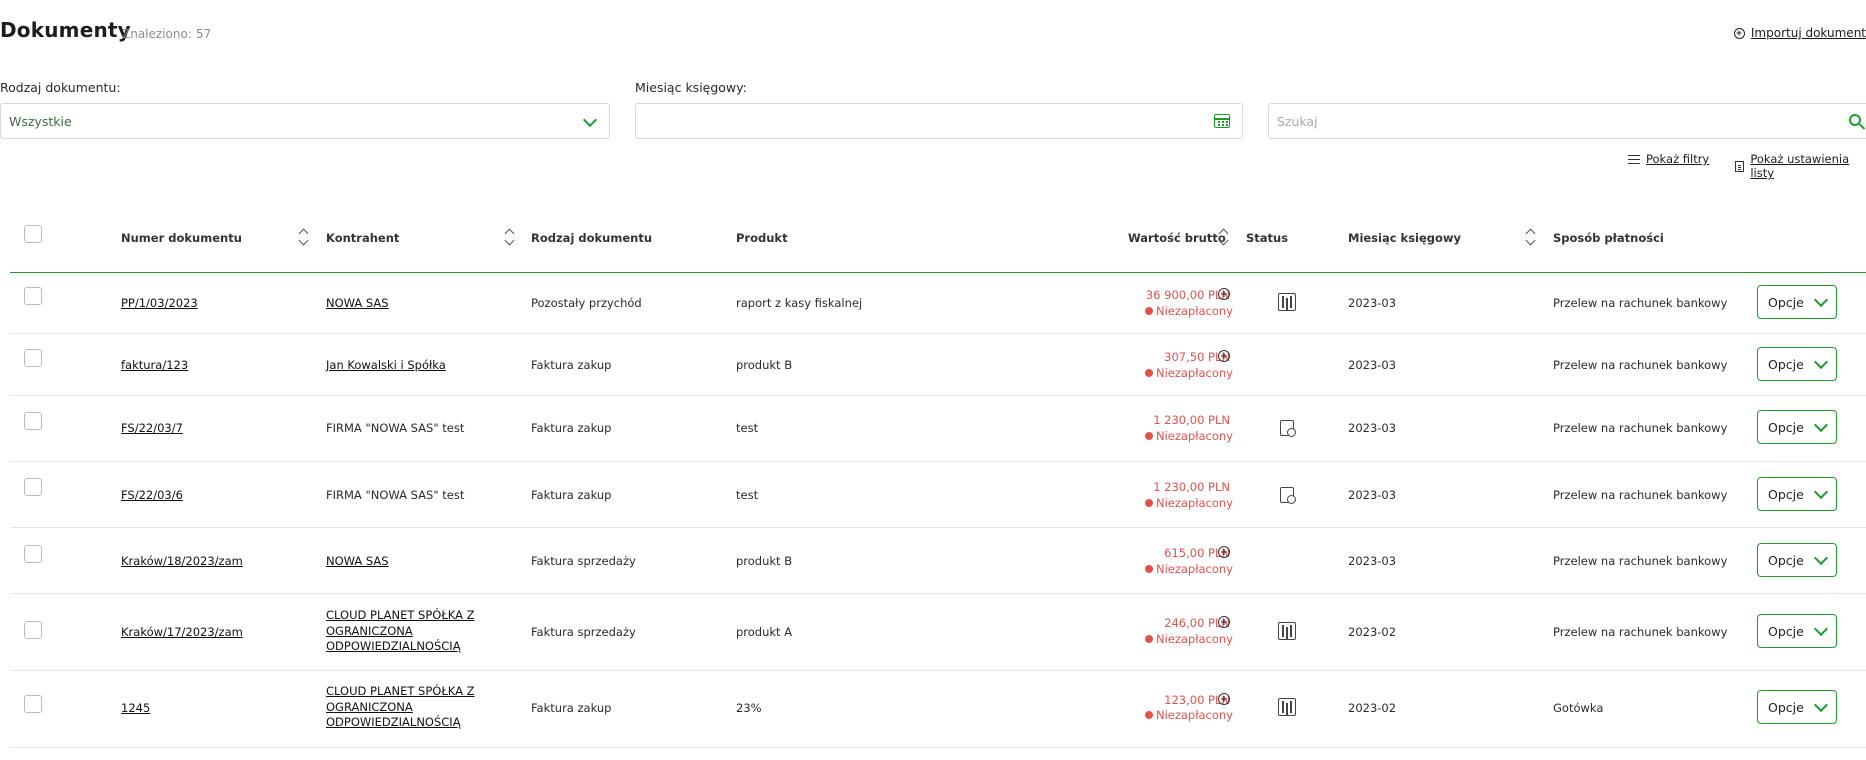  I want to click on calendar-icon, so click(1222, 121).